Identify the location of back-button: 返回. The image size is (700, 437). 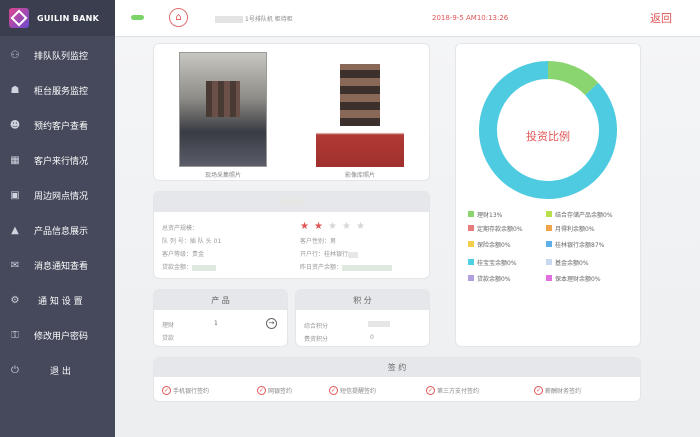
(661, 18).